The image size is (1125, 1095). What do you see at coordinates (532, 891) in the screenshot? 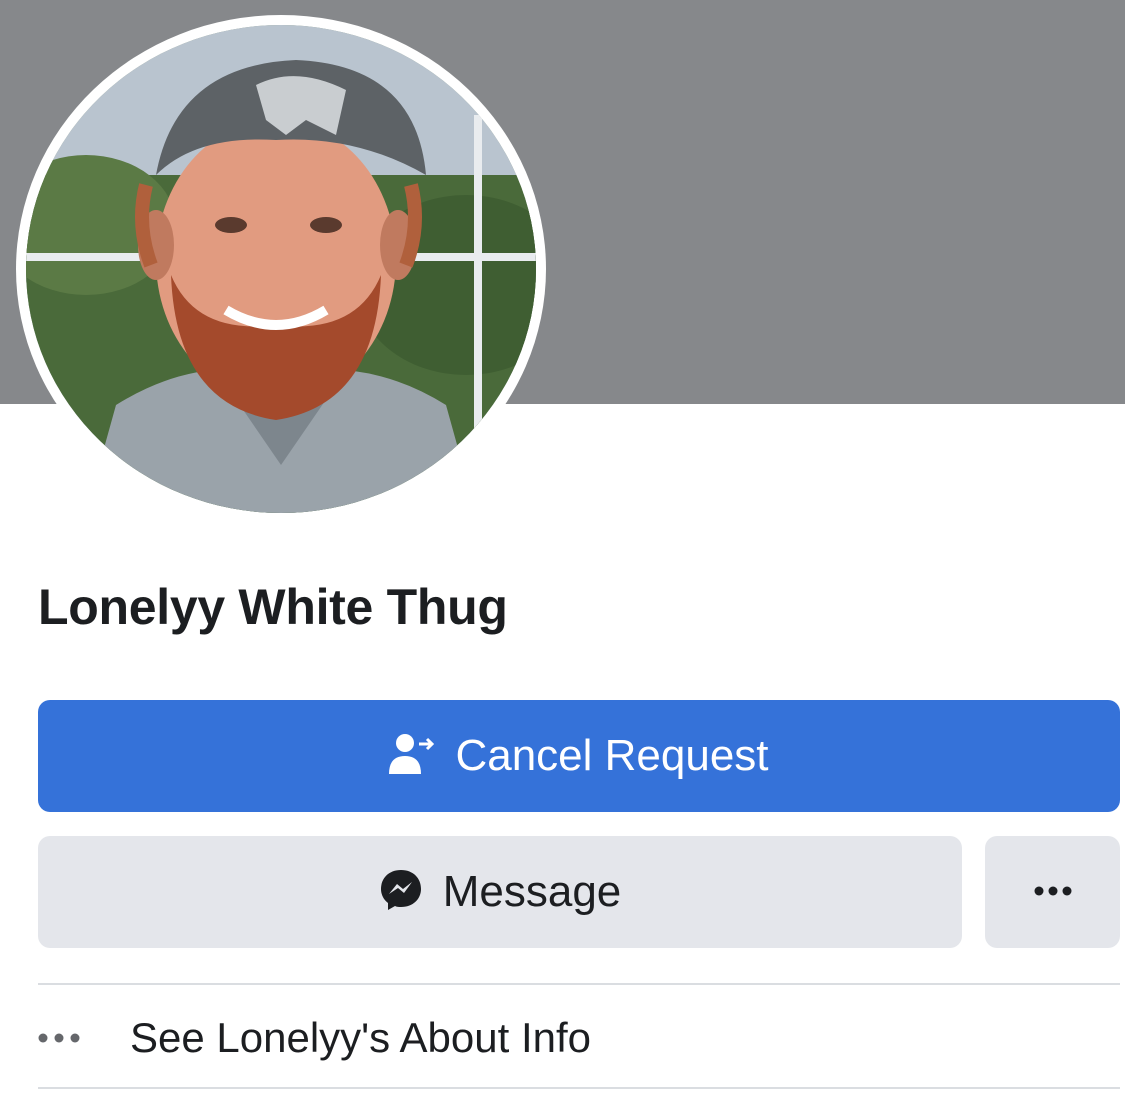
I see `message-label: Message` at bounding box center [532, 891].